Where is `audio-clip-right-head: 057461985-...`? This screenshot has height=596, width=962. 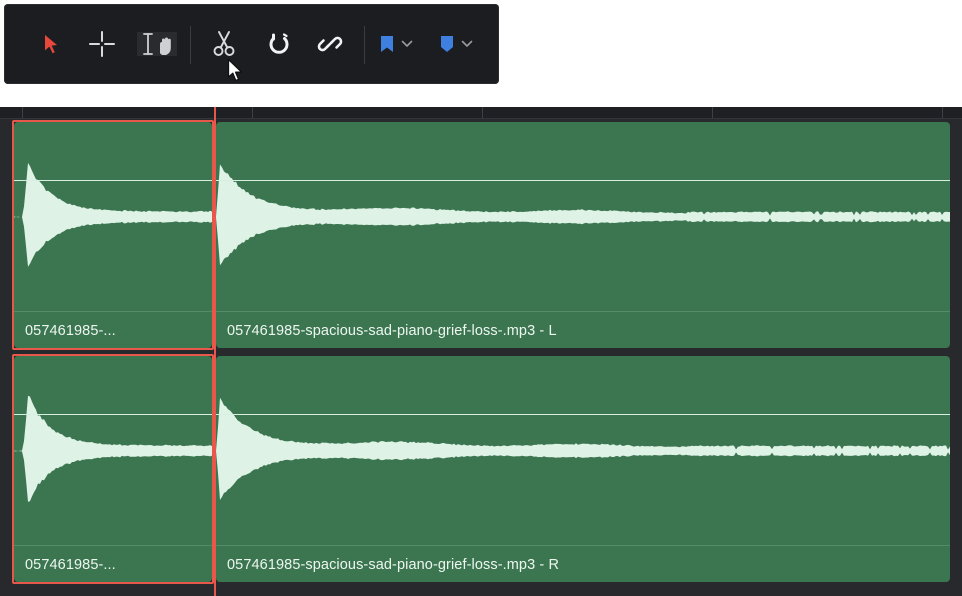 audio-clip-right-head: 057461985-... is located at coordinates (113, 469).